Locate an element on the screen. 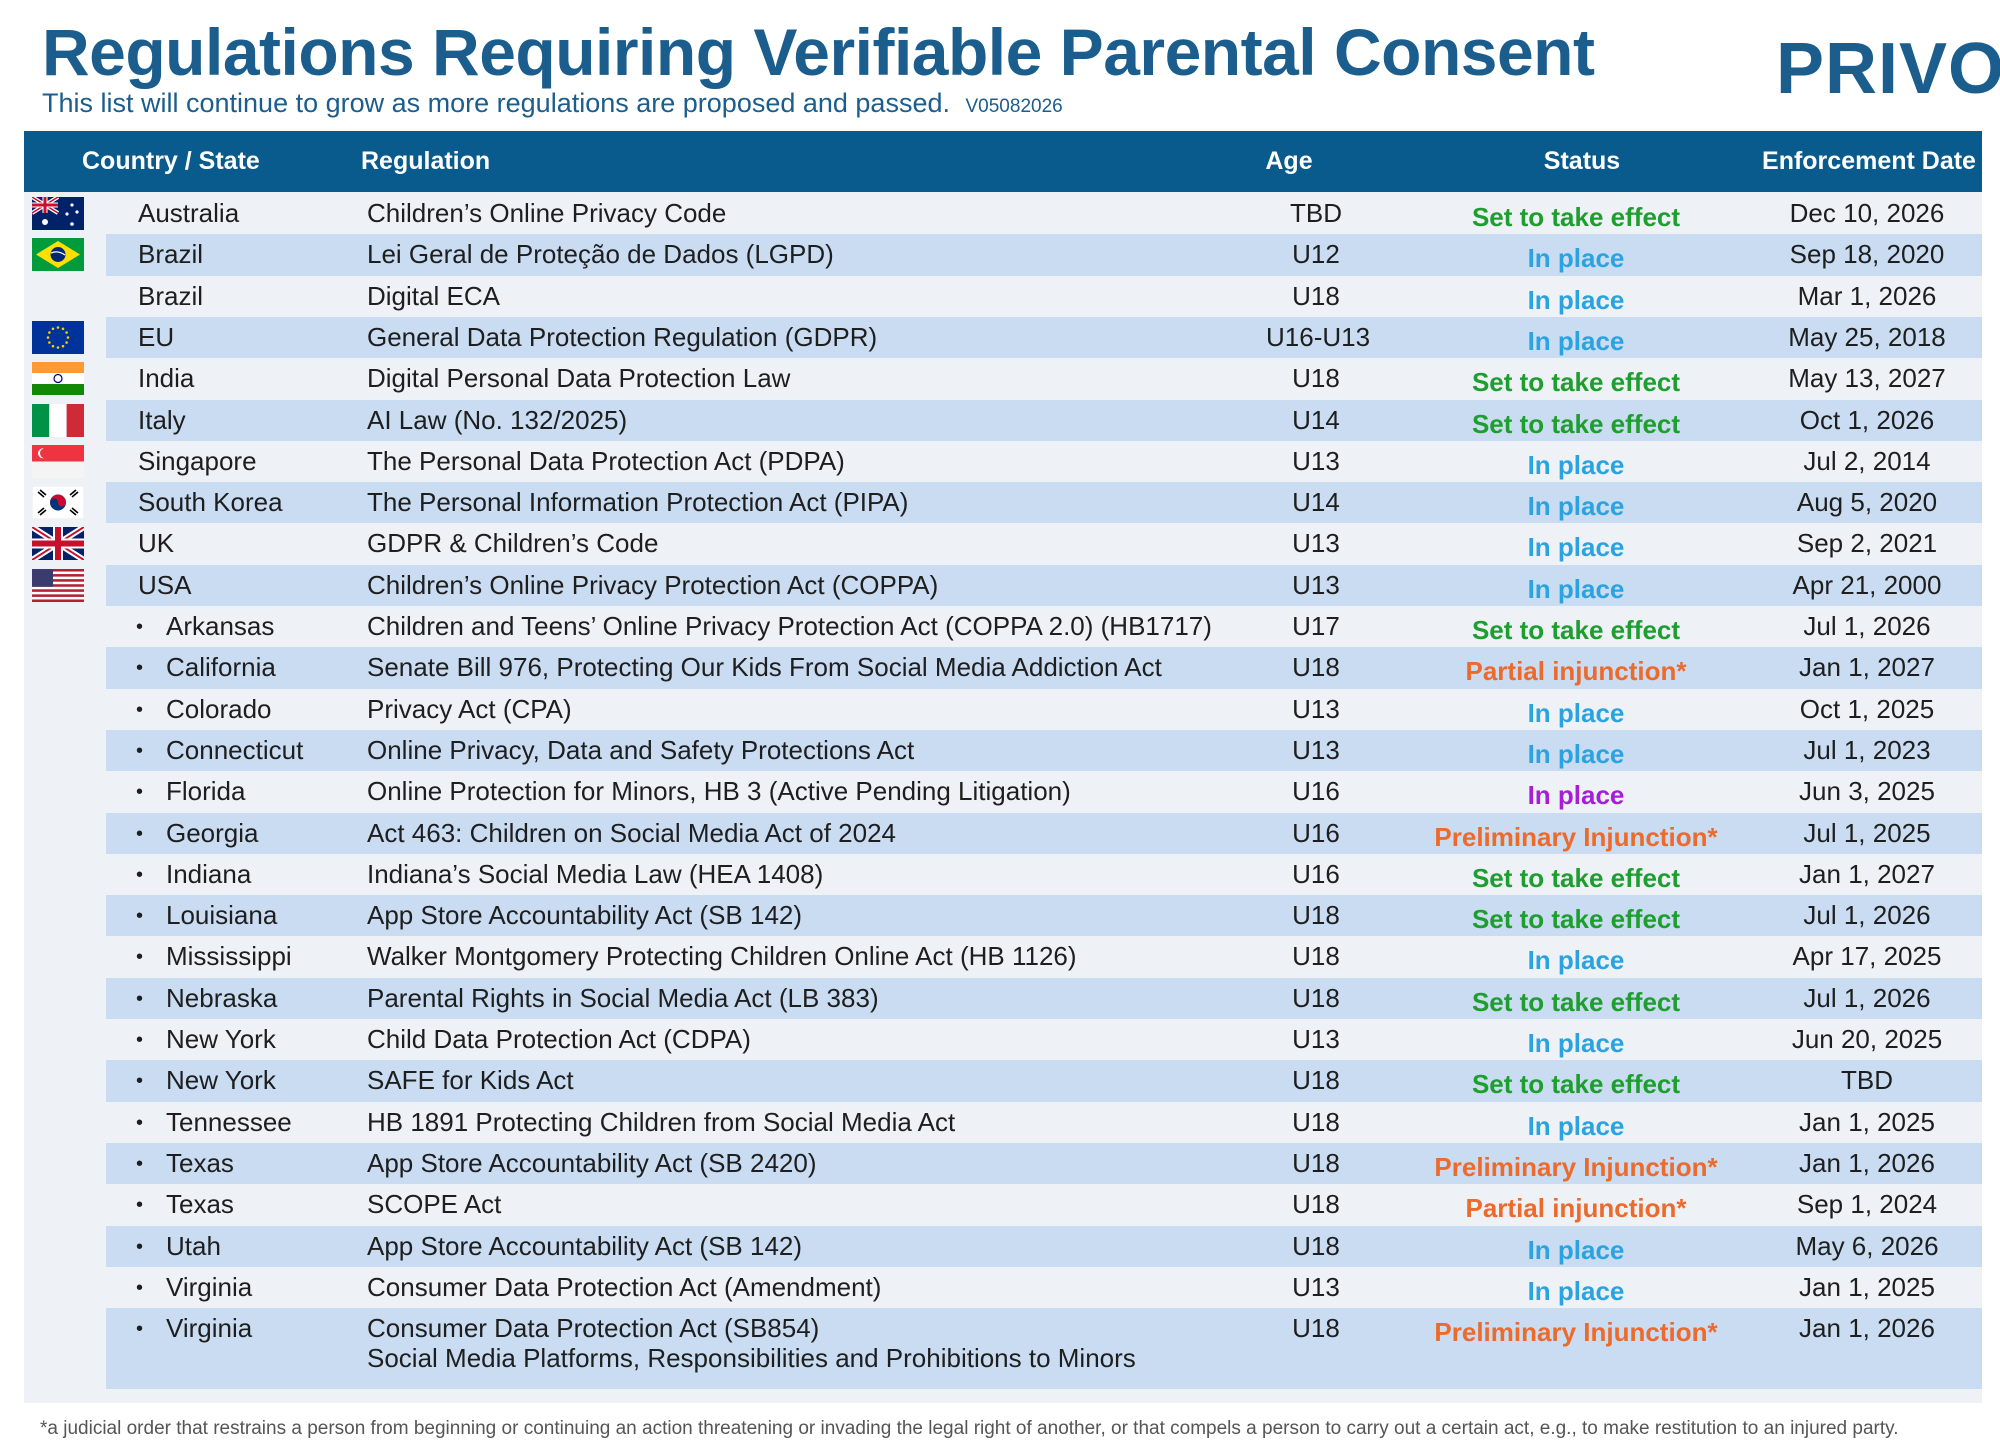 This screenshot has height=1456, width=2000. country-name: Texas is located at coordinates (200, 1162).